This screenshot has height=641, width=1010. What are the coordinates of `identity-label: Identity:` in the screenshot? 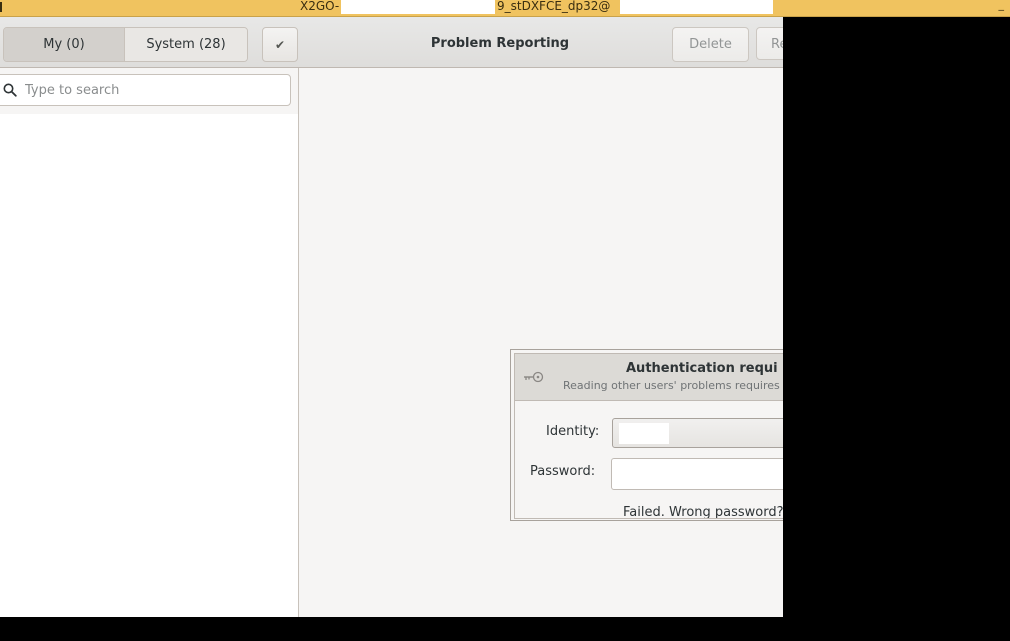 It's located at (573, 431).